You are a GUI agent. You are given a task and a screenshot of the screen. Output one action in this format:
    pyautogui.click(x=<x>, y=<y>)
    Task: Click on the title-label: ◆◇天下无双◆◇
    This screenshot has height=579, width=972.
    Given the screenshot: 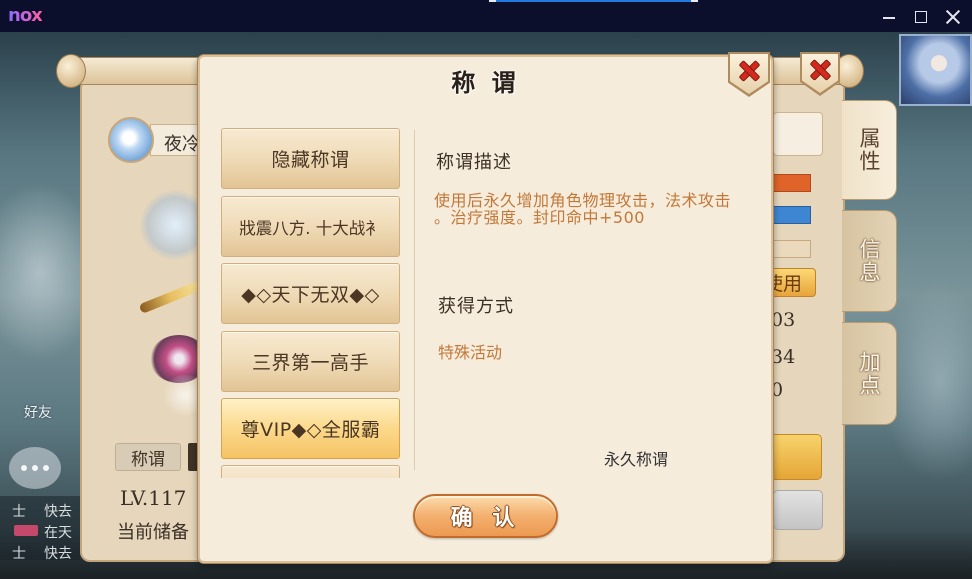 What is the action you would take?
    pyautogui.click(x=310, y=295)
    